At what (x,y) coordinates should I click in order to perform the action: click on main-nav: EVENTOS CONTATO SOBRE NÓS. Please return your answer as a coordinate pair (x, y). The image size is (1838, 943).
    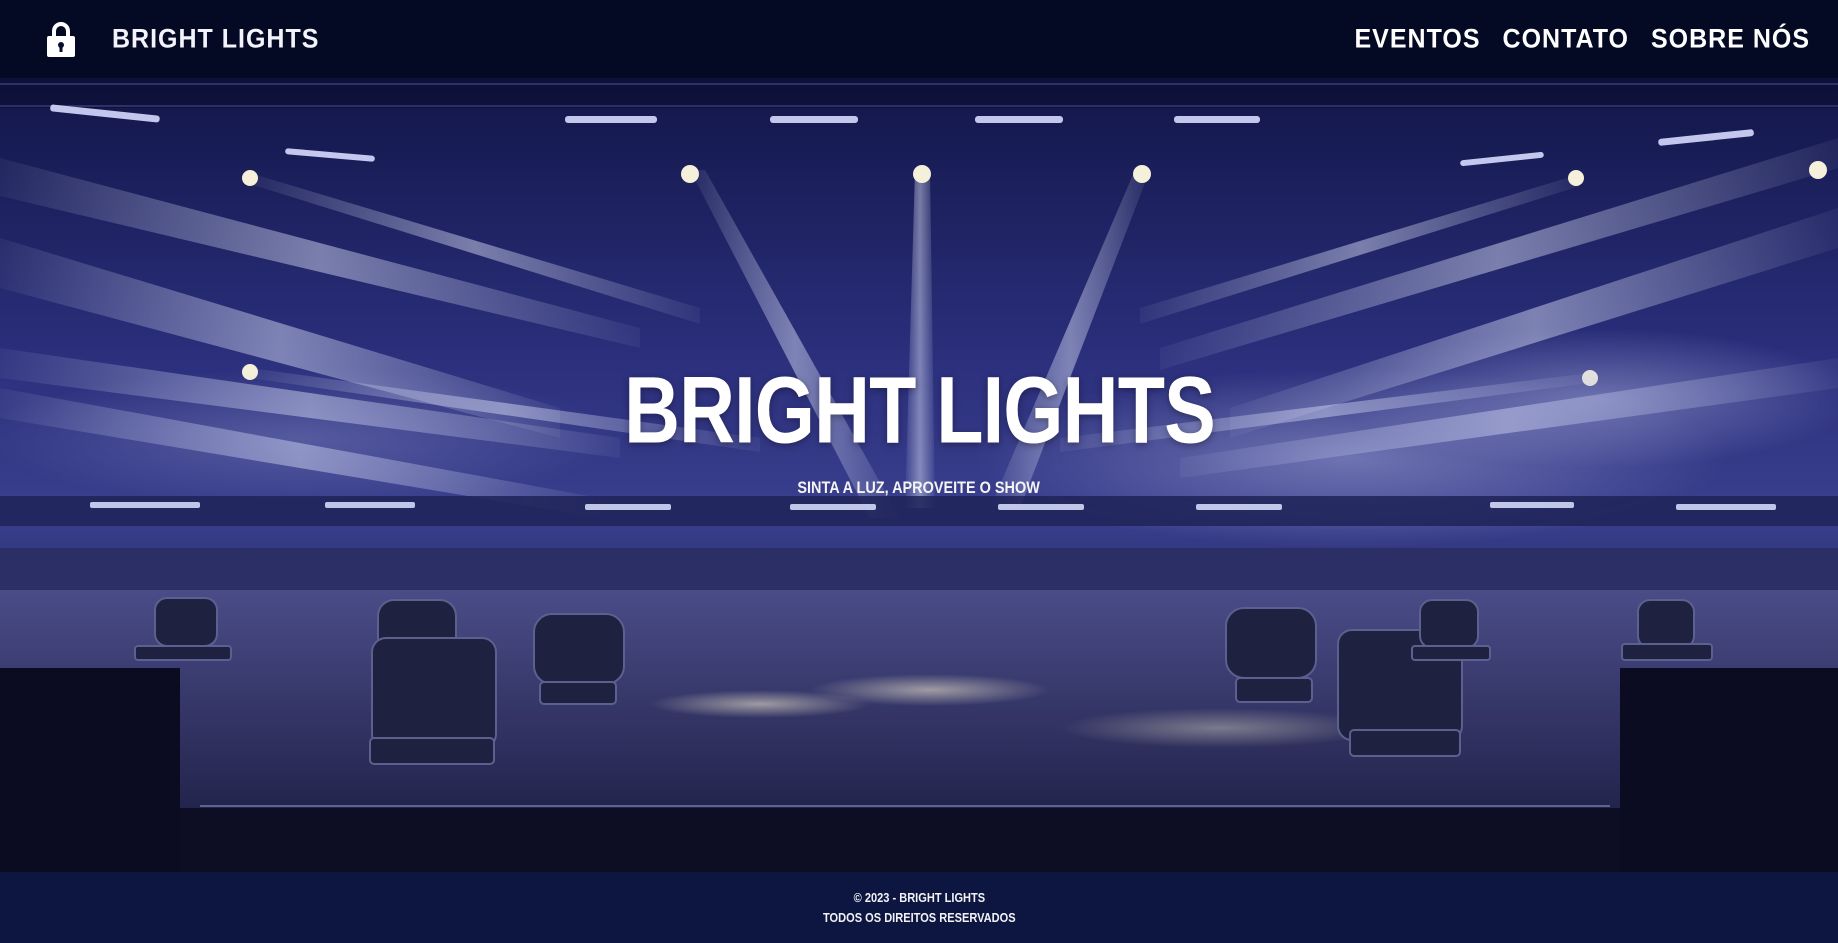
    Looking at the image, I should click on (1583, 38).